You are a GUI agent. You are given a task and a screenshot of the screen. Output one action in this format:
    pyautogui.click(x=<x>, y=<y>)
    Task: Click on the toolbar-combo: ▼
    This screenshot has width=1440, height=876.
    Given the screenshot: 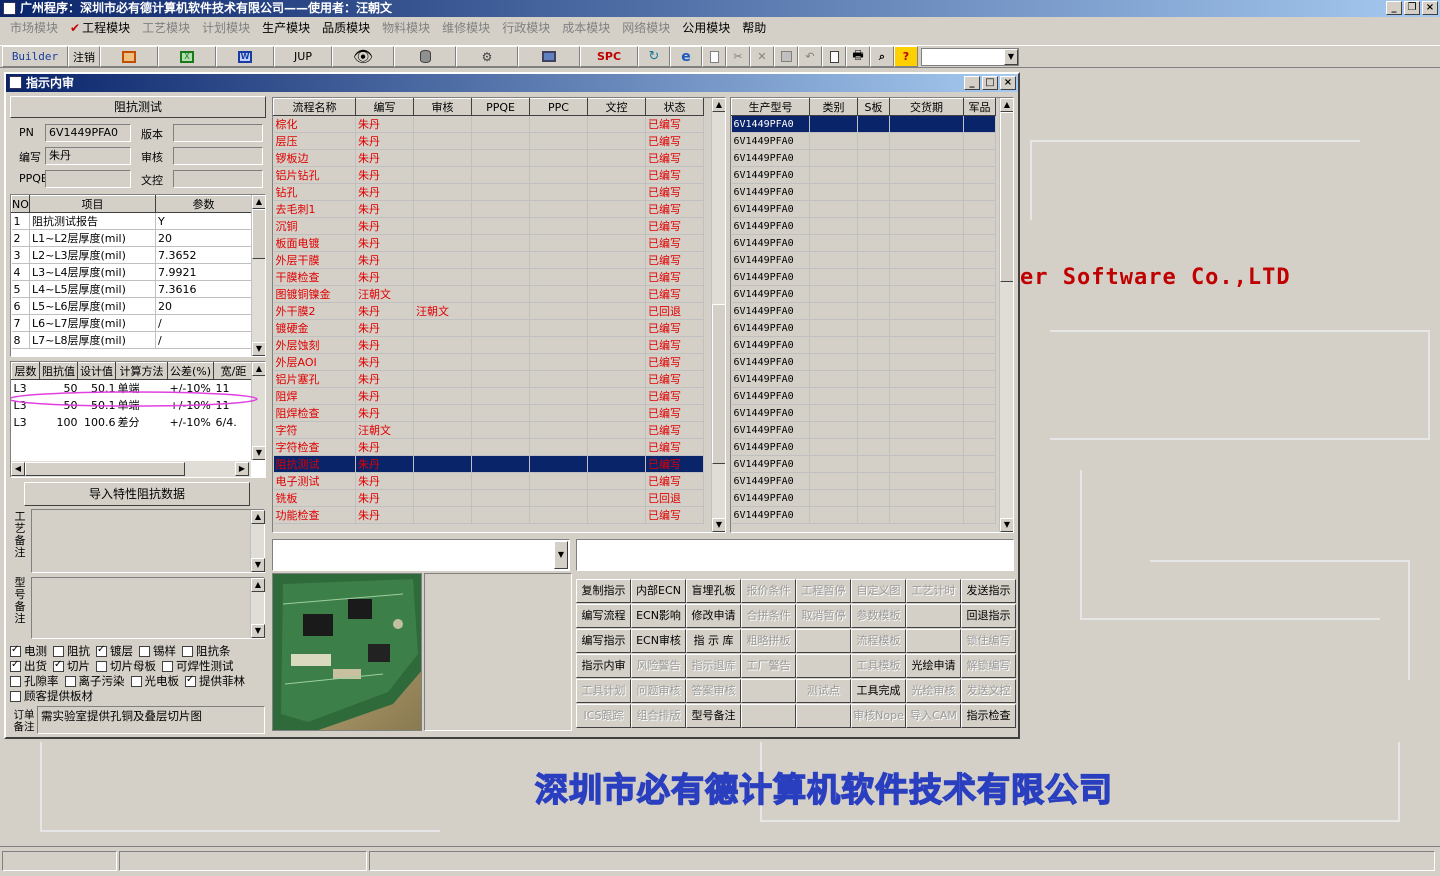 What is the action you would take?
    pyautogui.click(x=970, y=56)
    